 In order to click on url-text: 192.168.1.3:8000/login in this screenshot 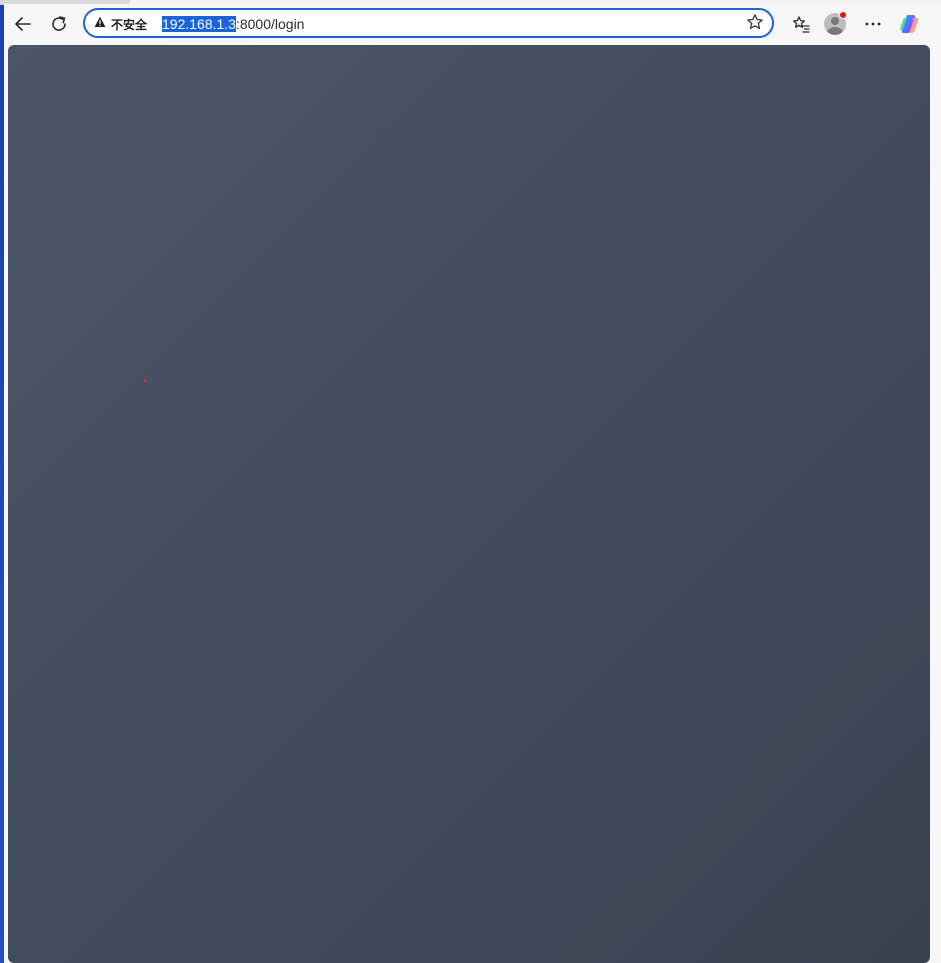, I will do `click(233, 24)`.